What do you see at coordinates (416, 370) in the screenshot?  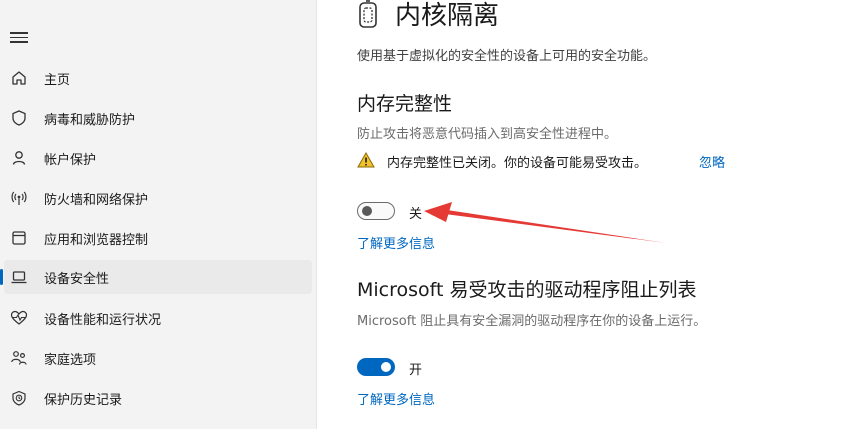 I see `driver-blocklist-toggle-label: 开` at bounding box center [416, 370].